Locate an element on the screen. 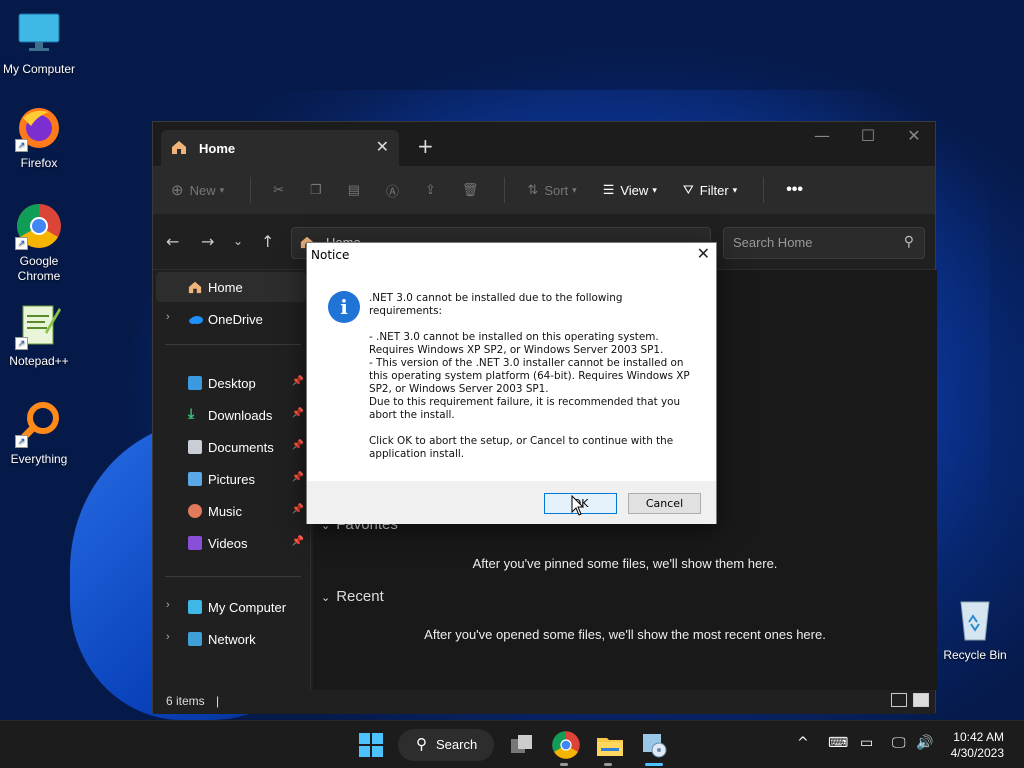  document-icon is located at coordinates (195, 447).